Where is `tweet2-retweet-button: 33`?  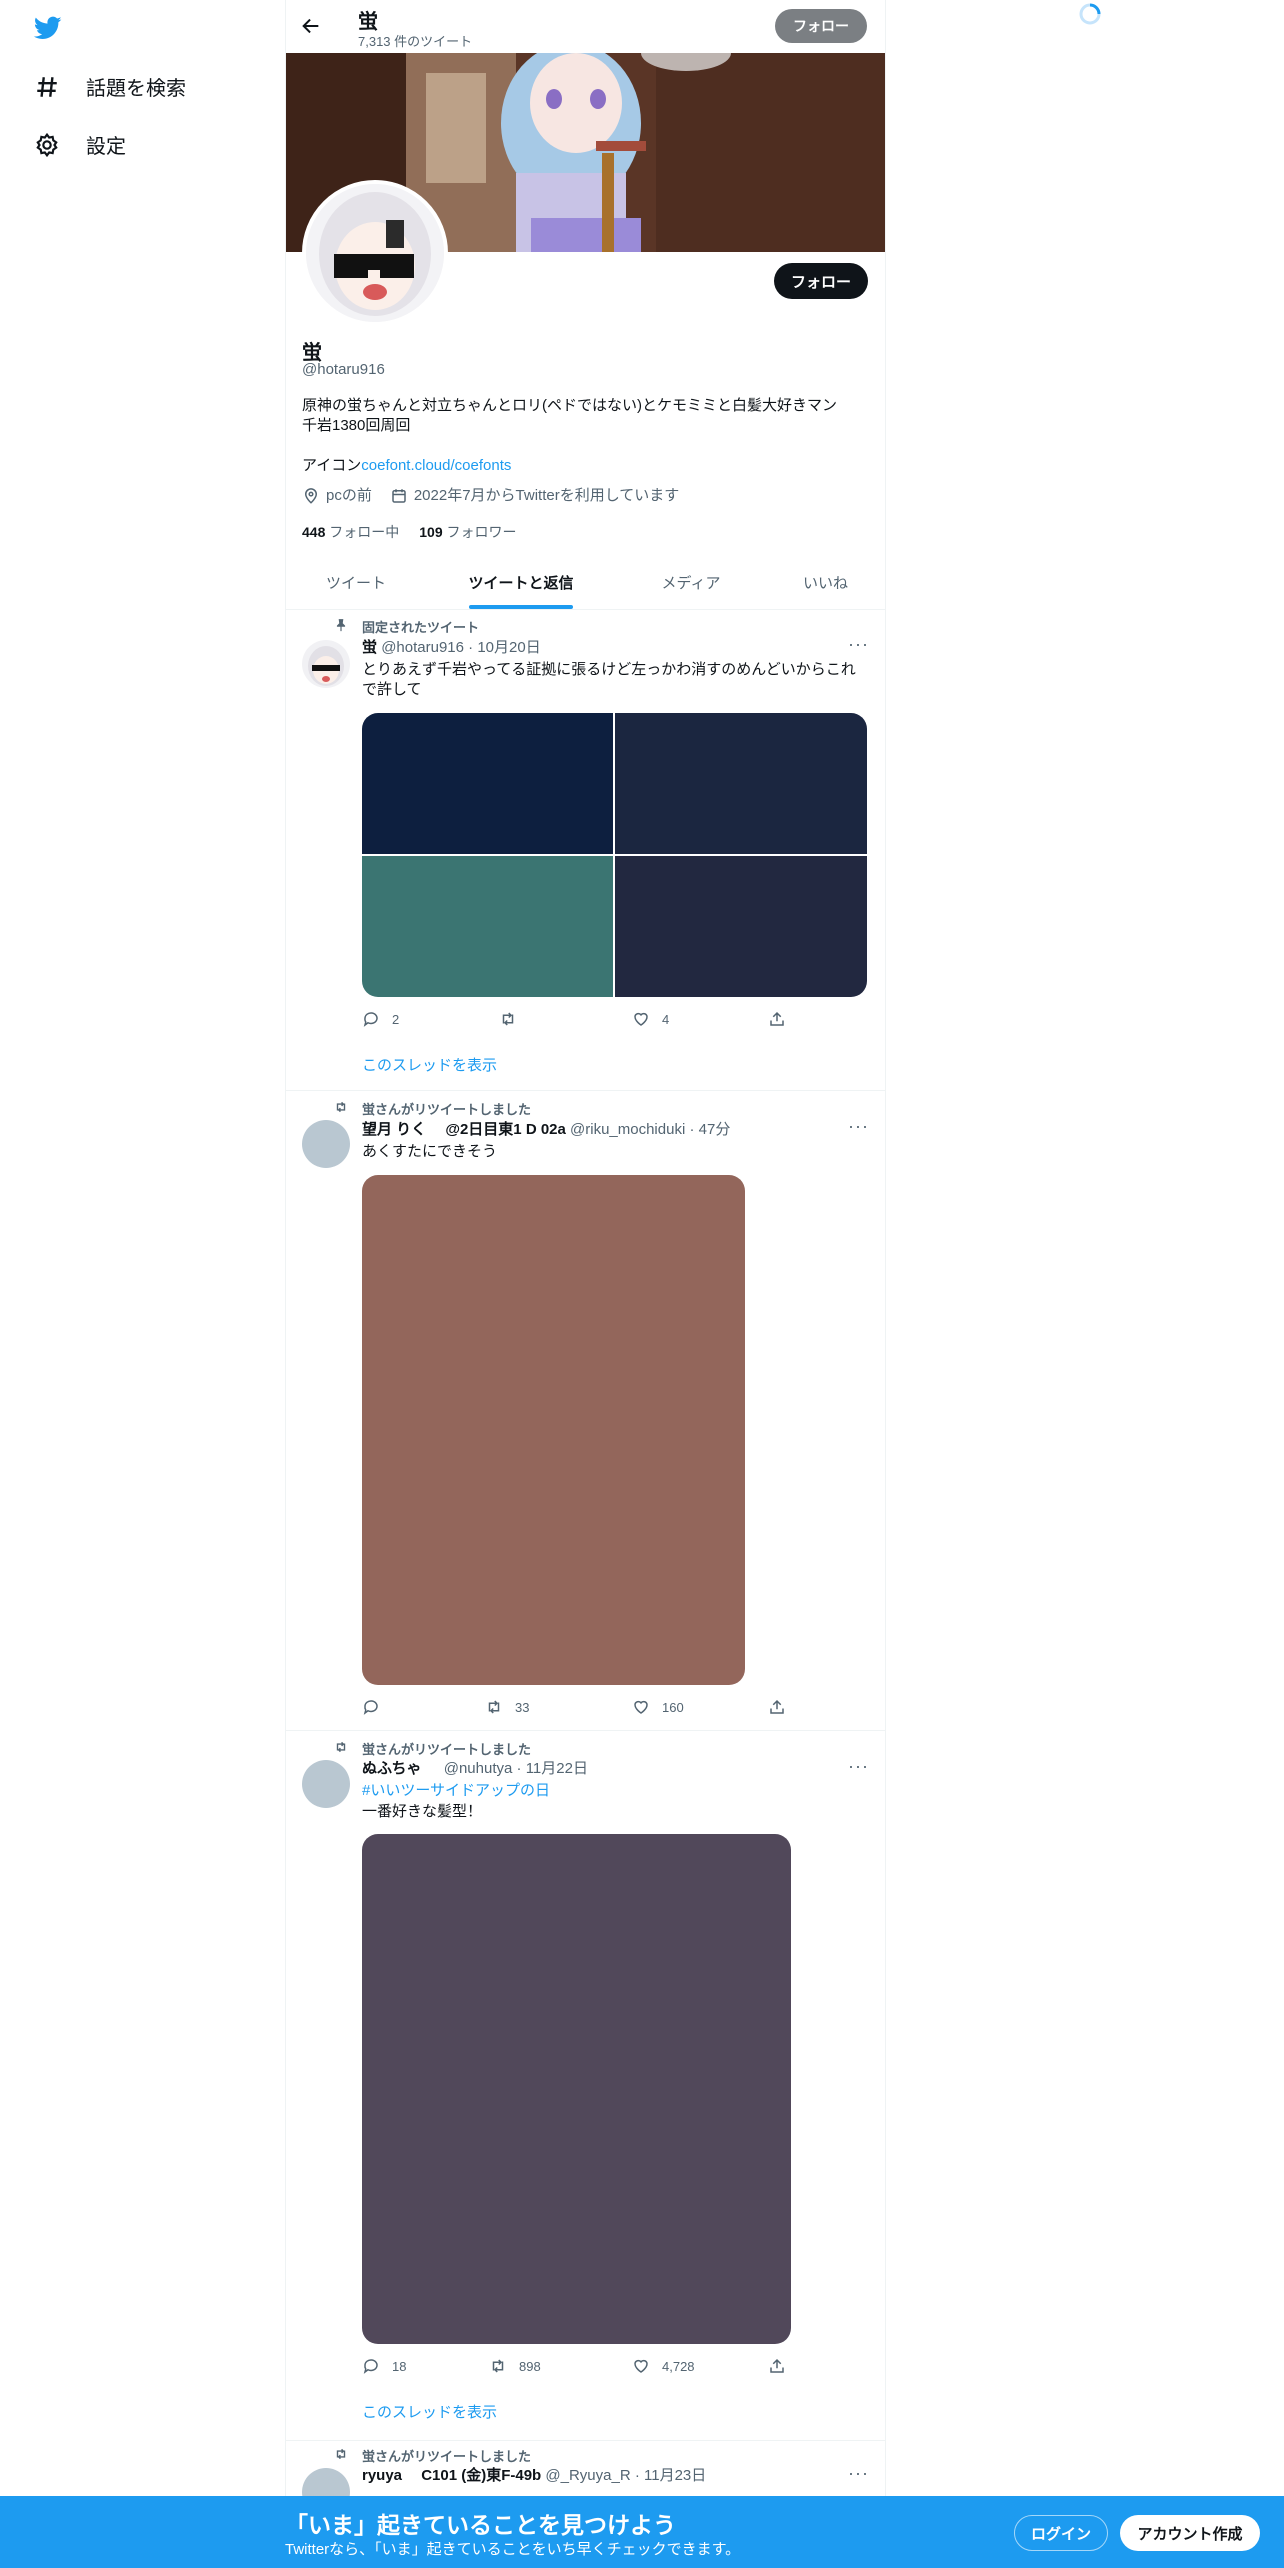 tweet2-retweet-button: 33 is located at coordinates (507, 1707).